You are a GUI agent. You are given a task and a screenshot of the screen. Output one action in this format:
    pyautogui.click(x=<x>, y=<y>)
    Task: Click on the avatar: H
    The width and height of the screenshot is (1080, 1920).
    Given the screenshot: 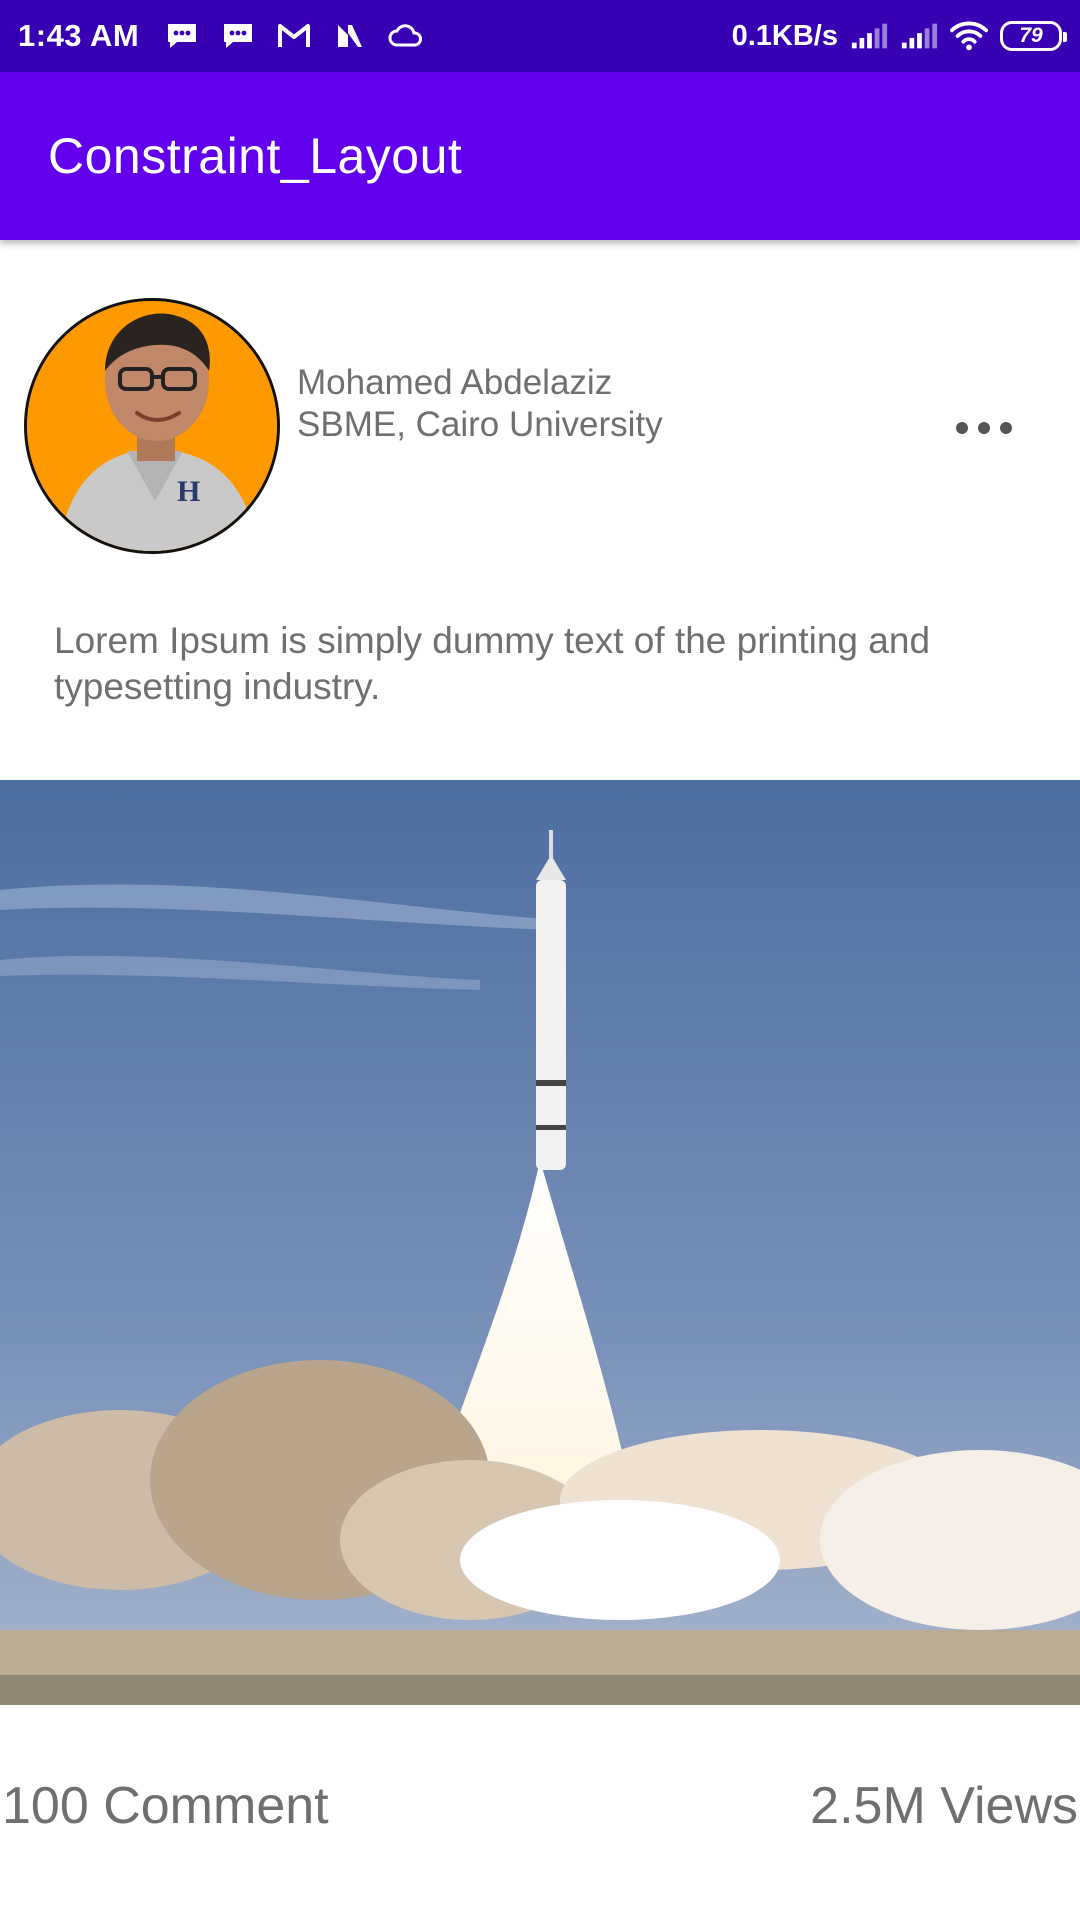 What is the action you would take?
    pyautogui.click(x=152, y=426)
    